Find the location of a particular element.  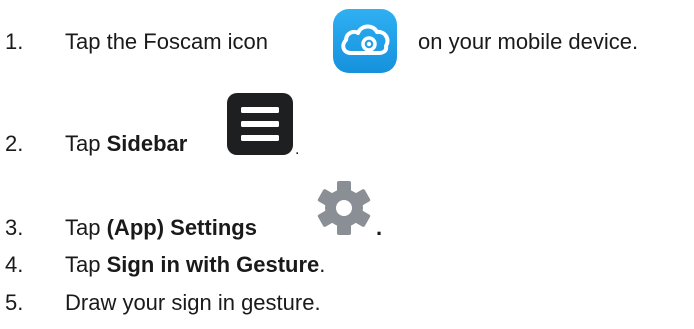

step-text: Tap (App) Settings is located at coordinates (161, 228).